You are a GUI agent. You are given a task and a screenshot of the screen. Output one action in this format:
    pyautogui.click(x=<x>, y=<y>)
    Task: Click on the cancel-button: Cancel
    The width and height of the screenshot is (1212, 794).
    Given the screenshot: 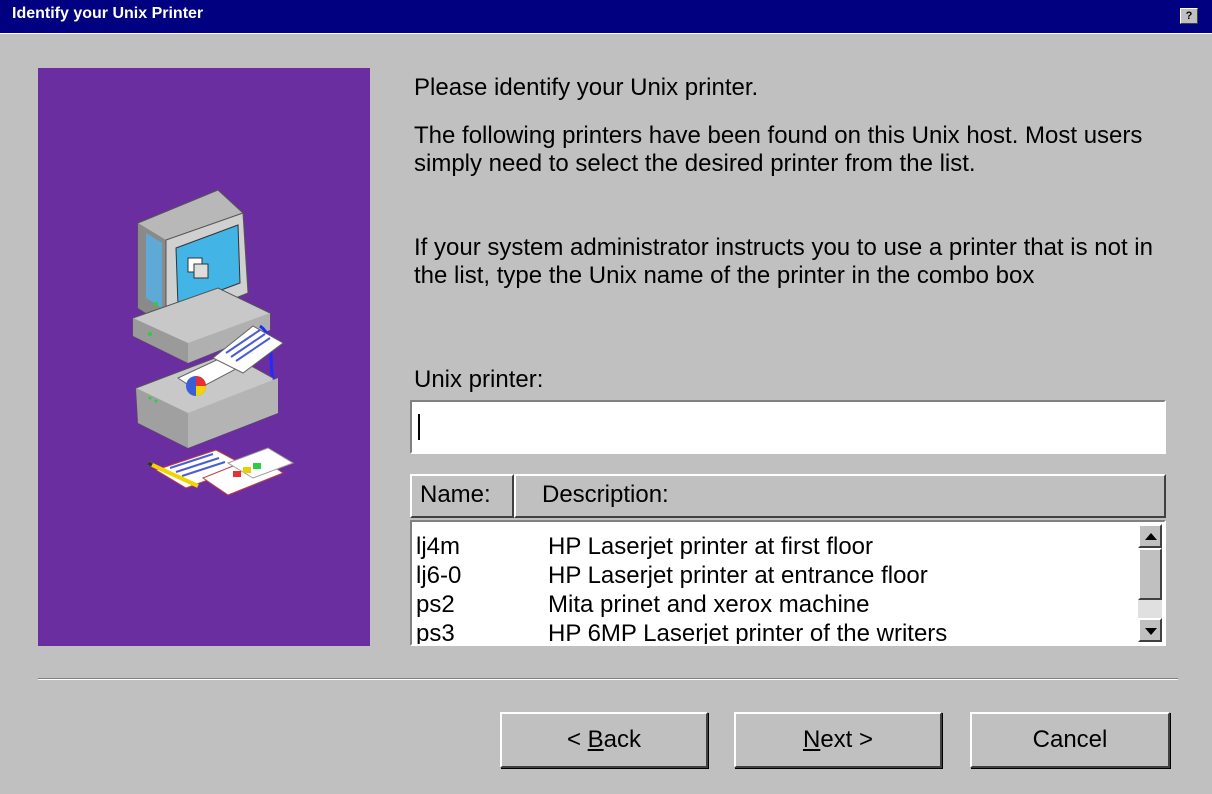 What is the action you would take?
    pyautogui.click(x=1070, y=740)
    